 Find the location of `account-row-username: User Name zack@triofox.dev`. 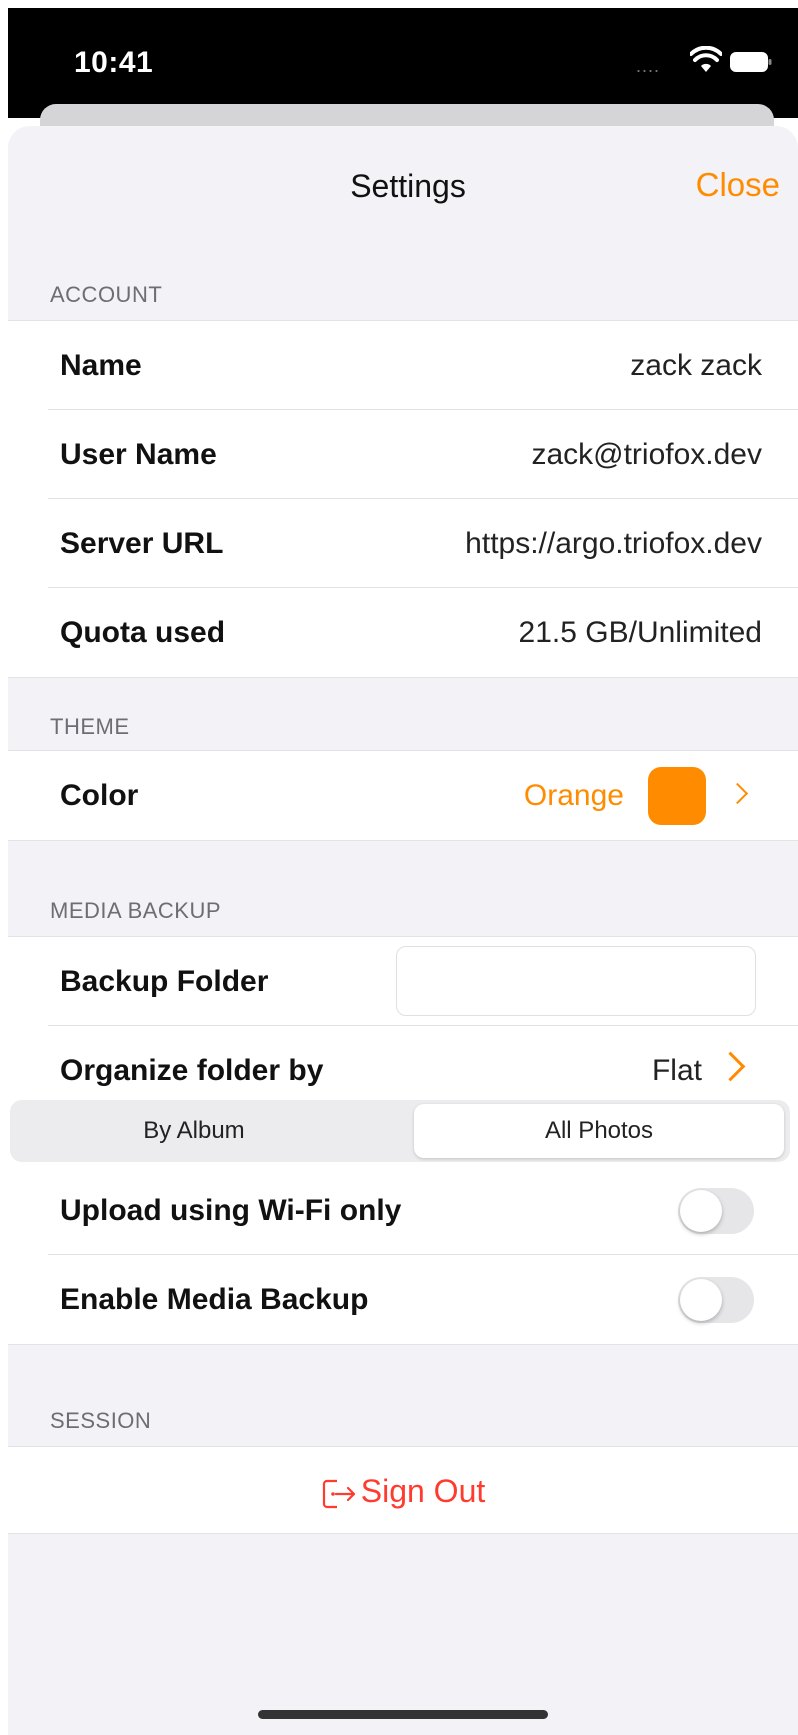

account-row-username: User Name zack@triofox.dev is located at coordinates (403, 454).